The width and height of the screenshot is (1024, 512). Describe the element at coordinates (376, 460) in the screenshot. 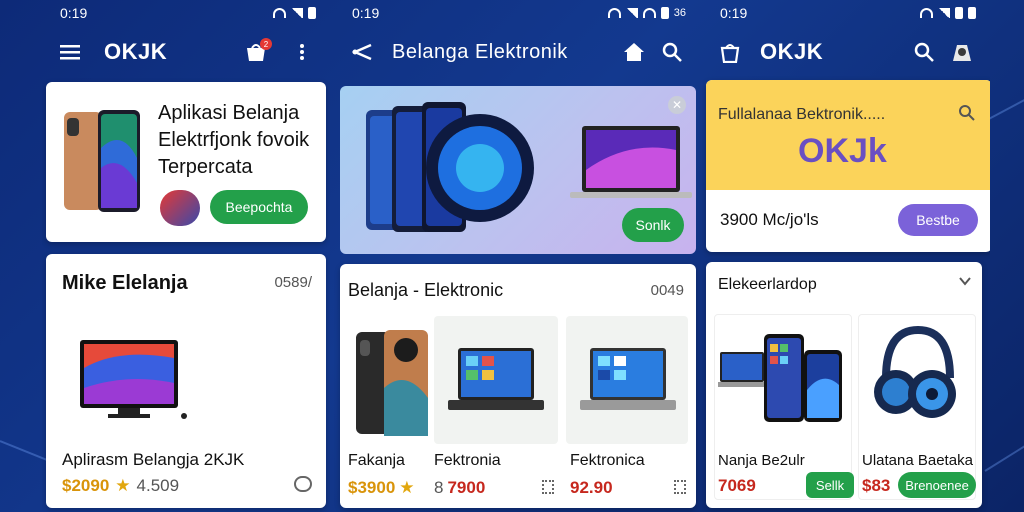

I see `product-name: Fakanja` at that location.